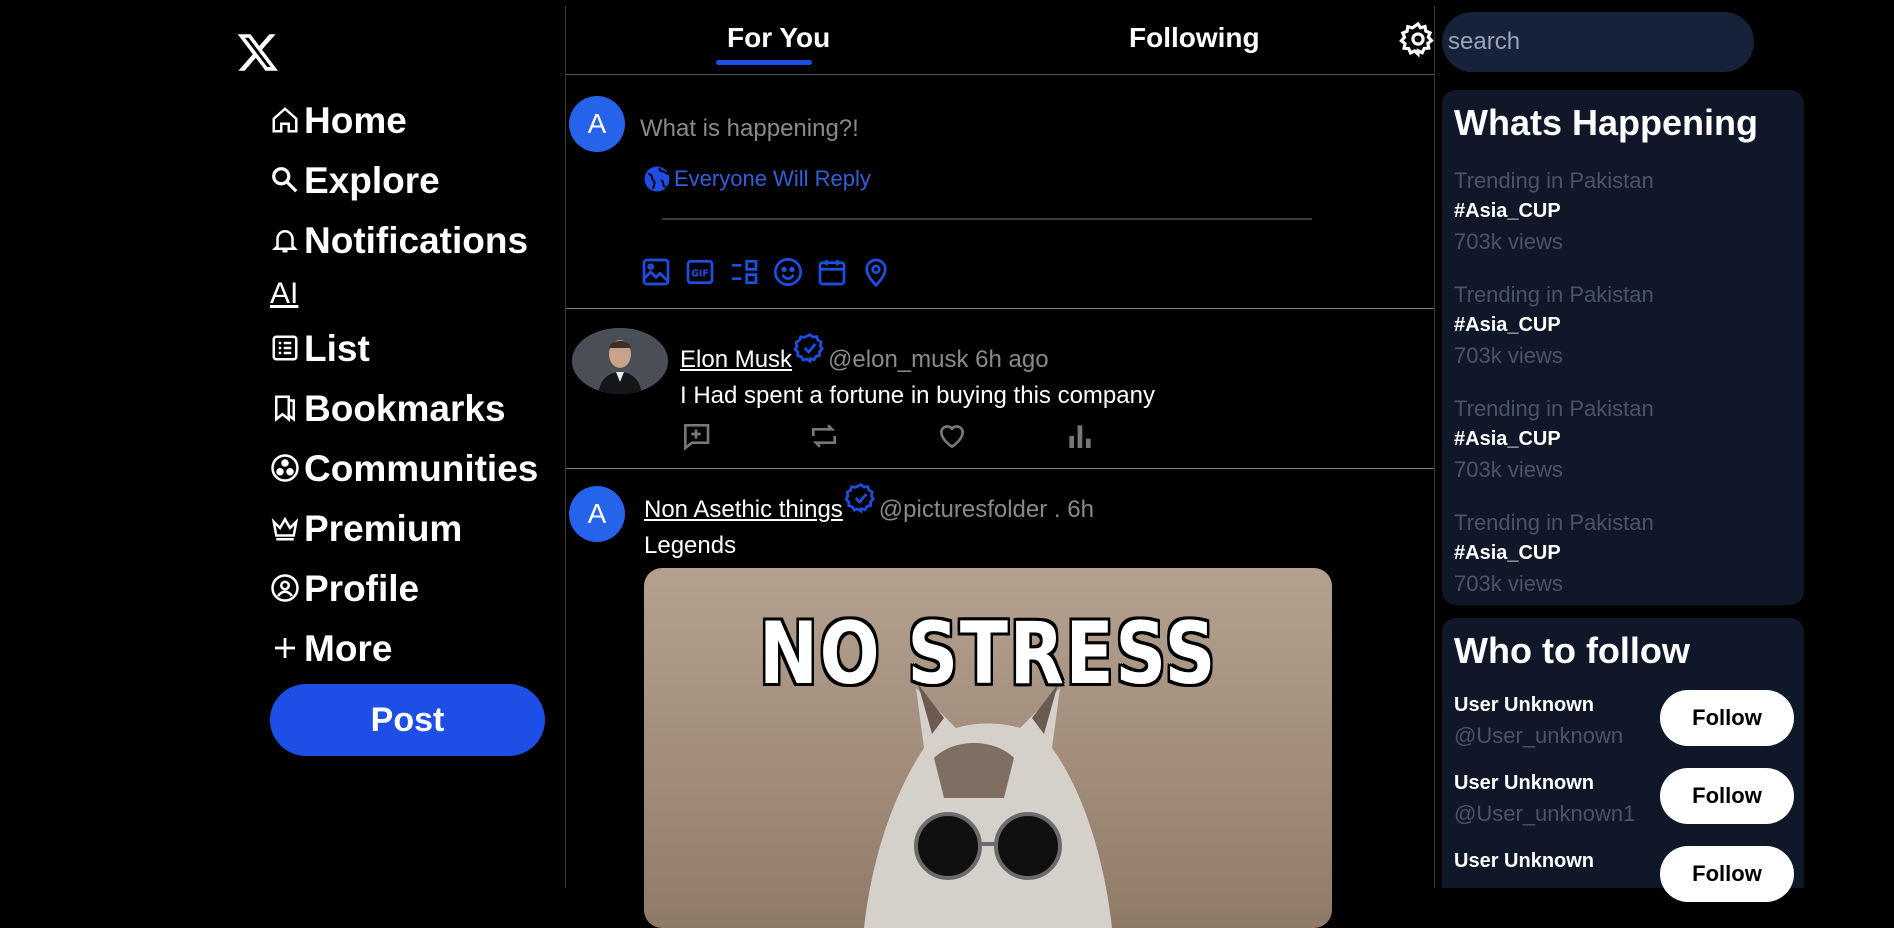 The height and width of the screenshot is (928, 1894). What do you see at coordinates (764, 62) in the screenshot?
I see `active-tab-indicator` at bounding box center [764, 62].